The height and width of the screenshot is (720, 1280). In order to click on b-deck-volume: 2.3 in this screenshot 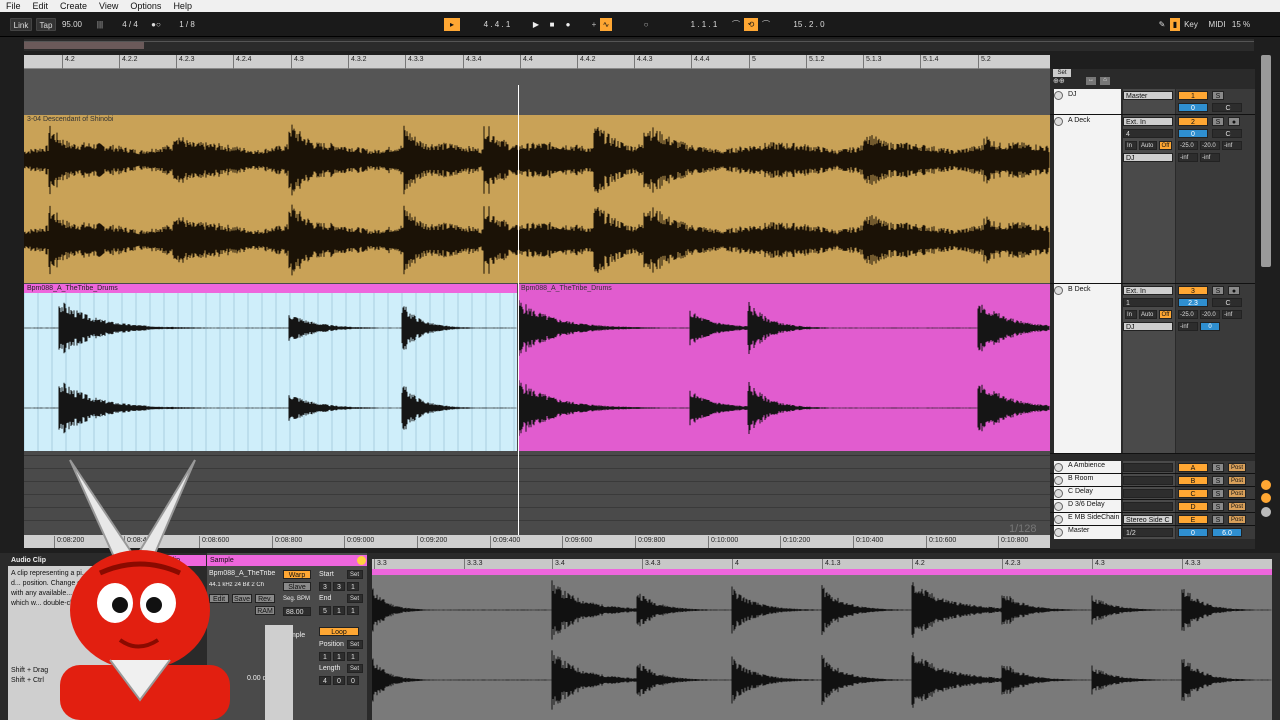, I will do `click(1193, 302)`.